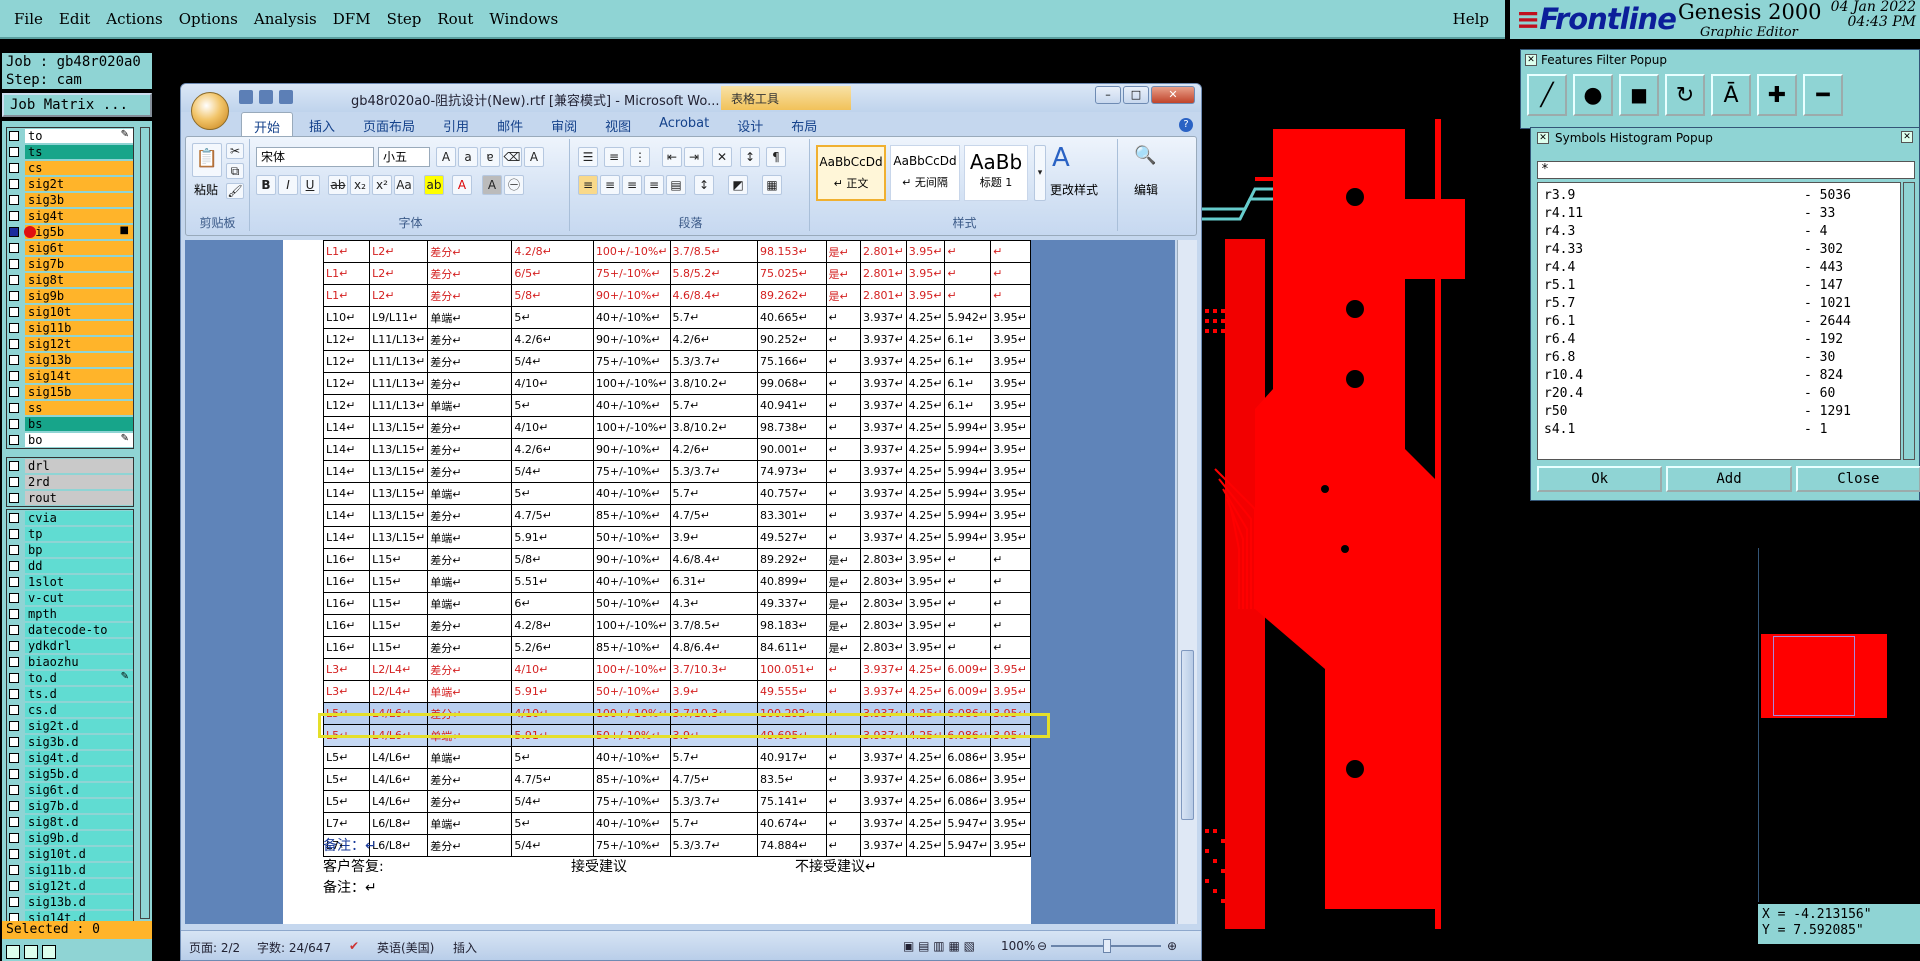 The image size is (1920, 961). What do you see at coordinates (1719, 196) in the screenshot?
I see `histogram-row: r3.9 - 5036` at bounding box center [1719, 196].